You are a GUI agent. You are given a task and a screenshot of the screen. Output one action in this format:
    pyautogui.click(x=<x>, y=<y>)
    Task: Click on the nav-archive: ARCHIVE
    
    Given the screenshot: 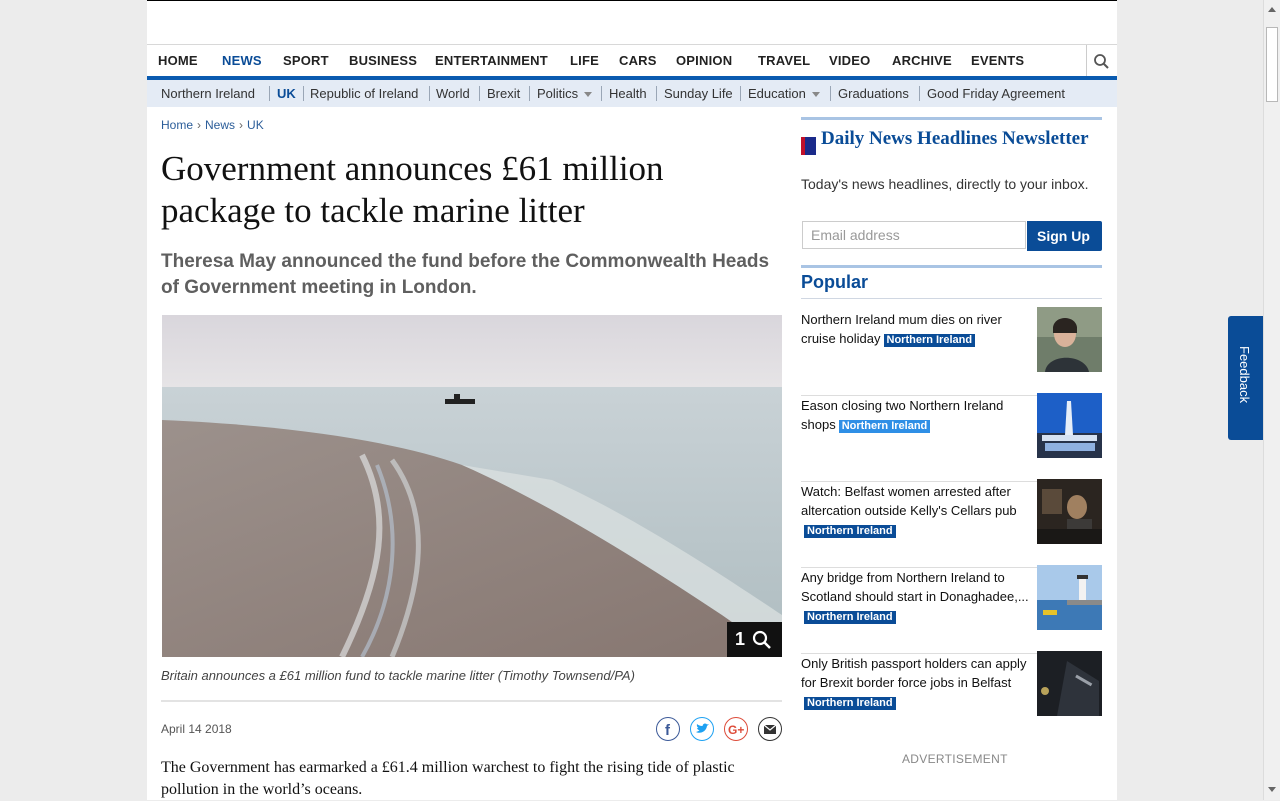 What is the action you would take?
    pyautogui.click(x=922, y=60)
    